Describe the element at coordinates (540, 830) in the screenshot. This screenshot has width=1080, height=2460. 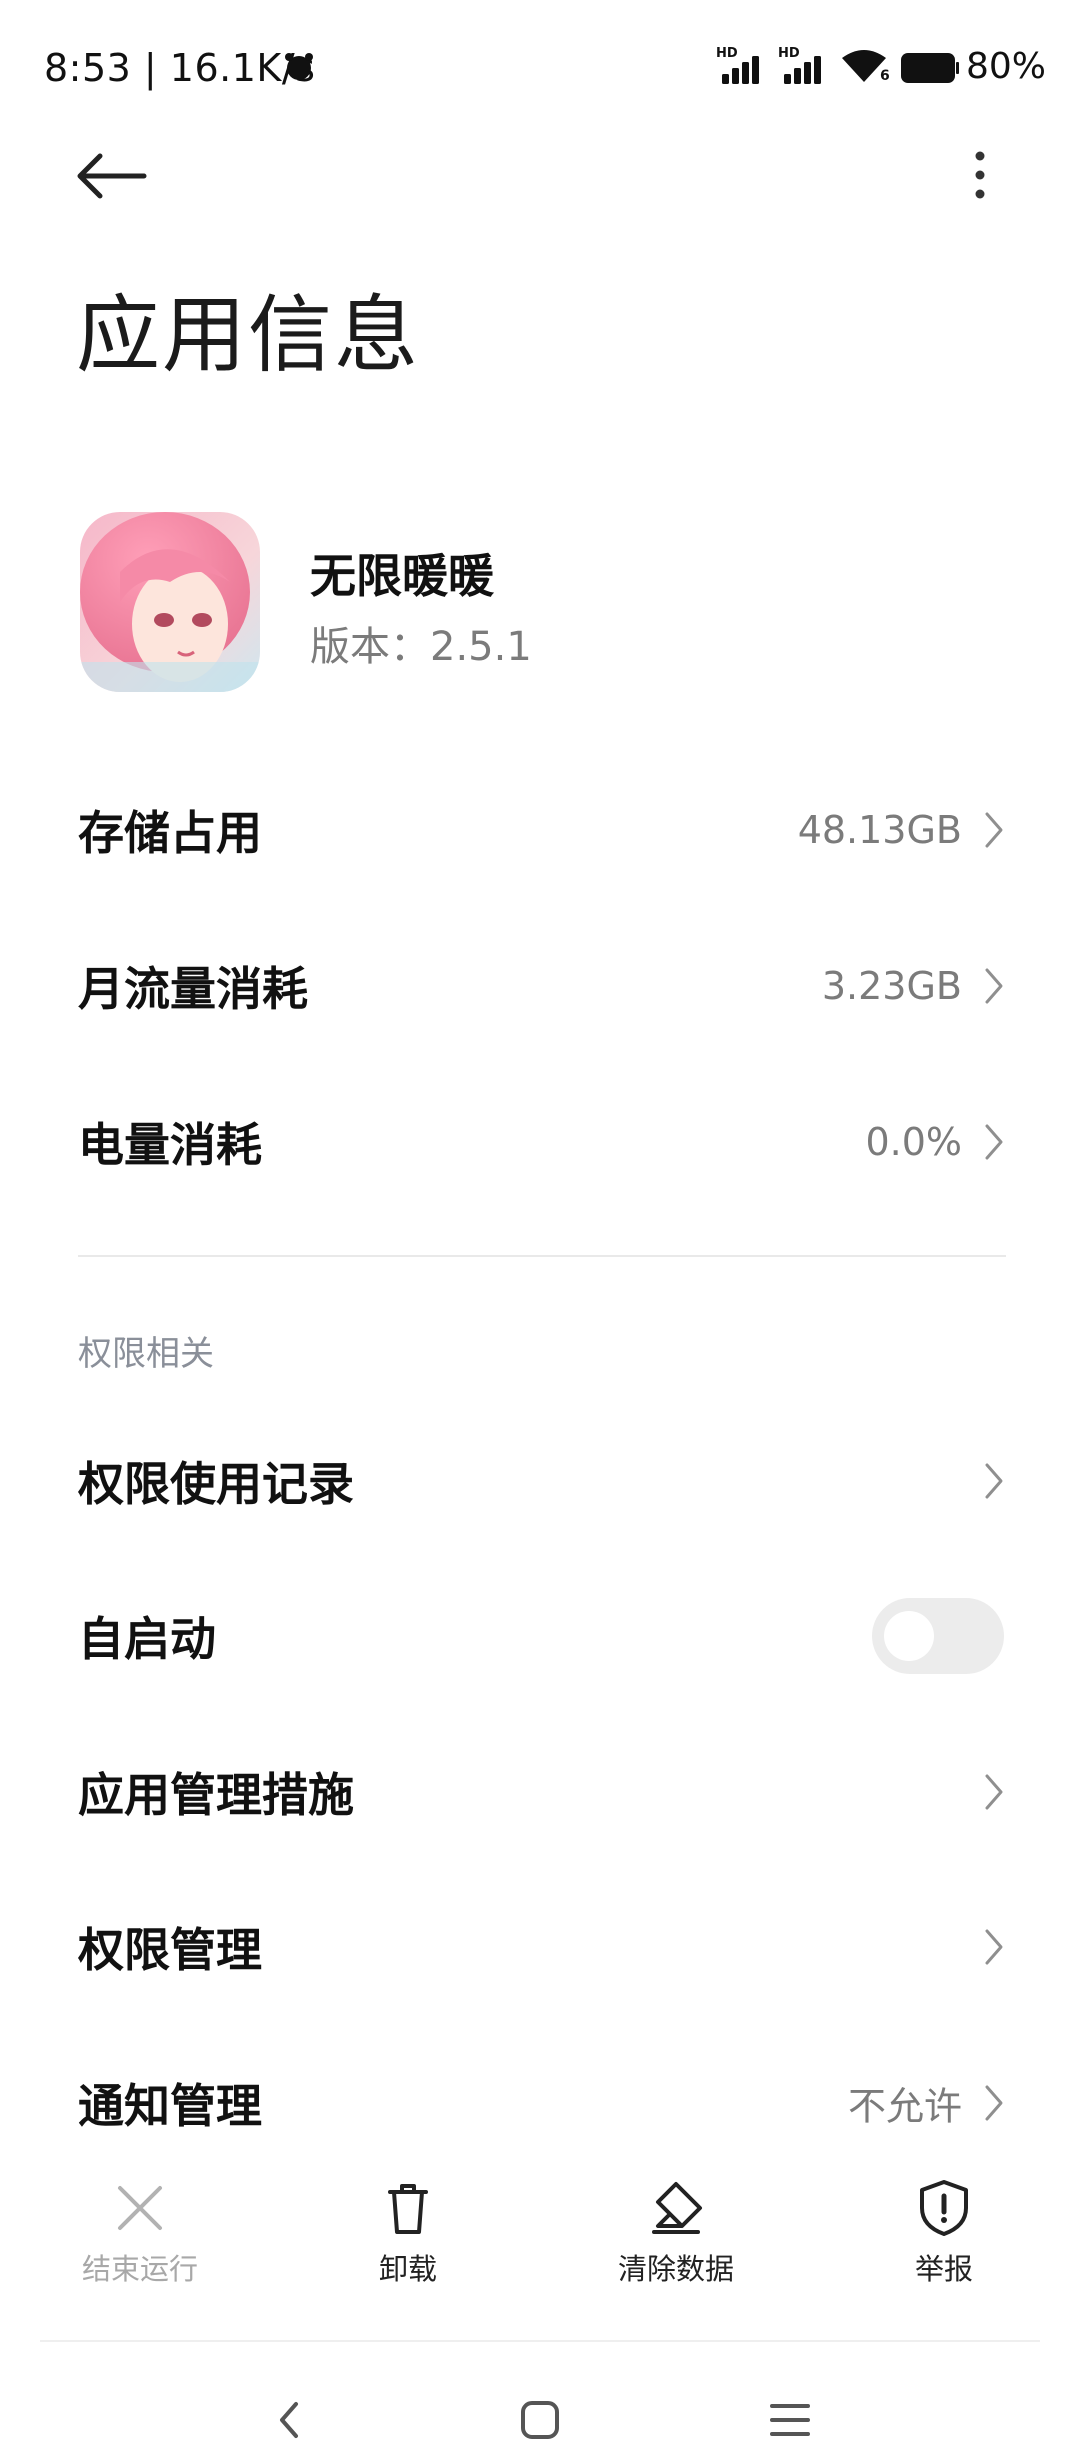
I see `row-storage: 存储占用 48.13GB` at that location.